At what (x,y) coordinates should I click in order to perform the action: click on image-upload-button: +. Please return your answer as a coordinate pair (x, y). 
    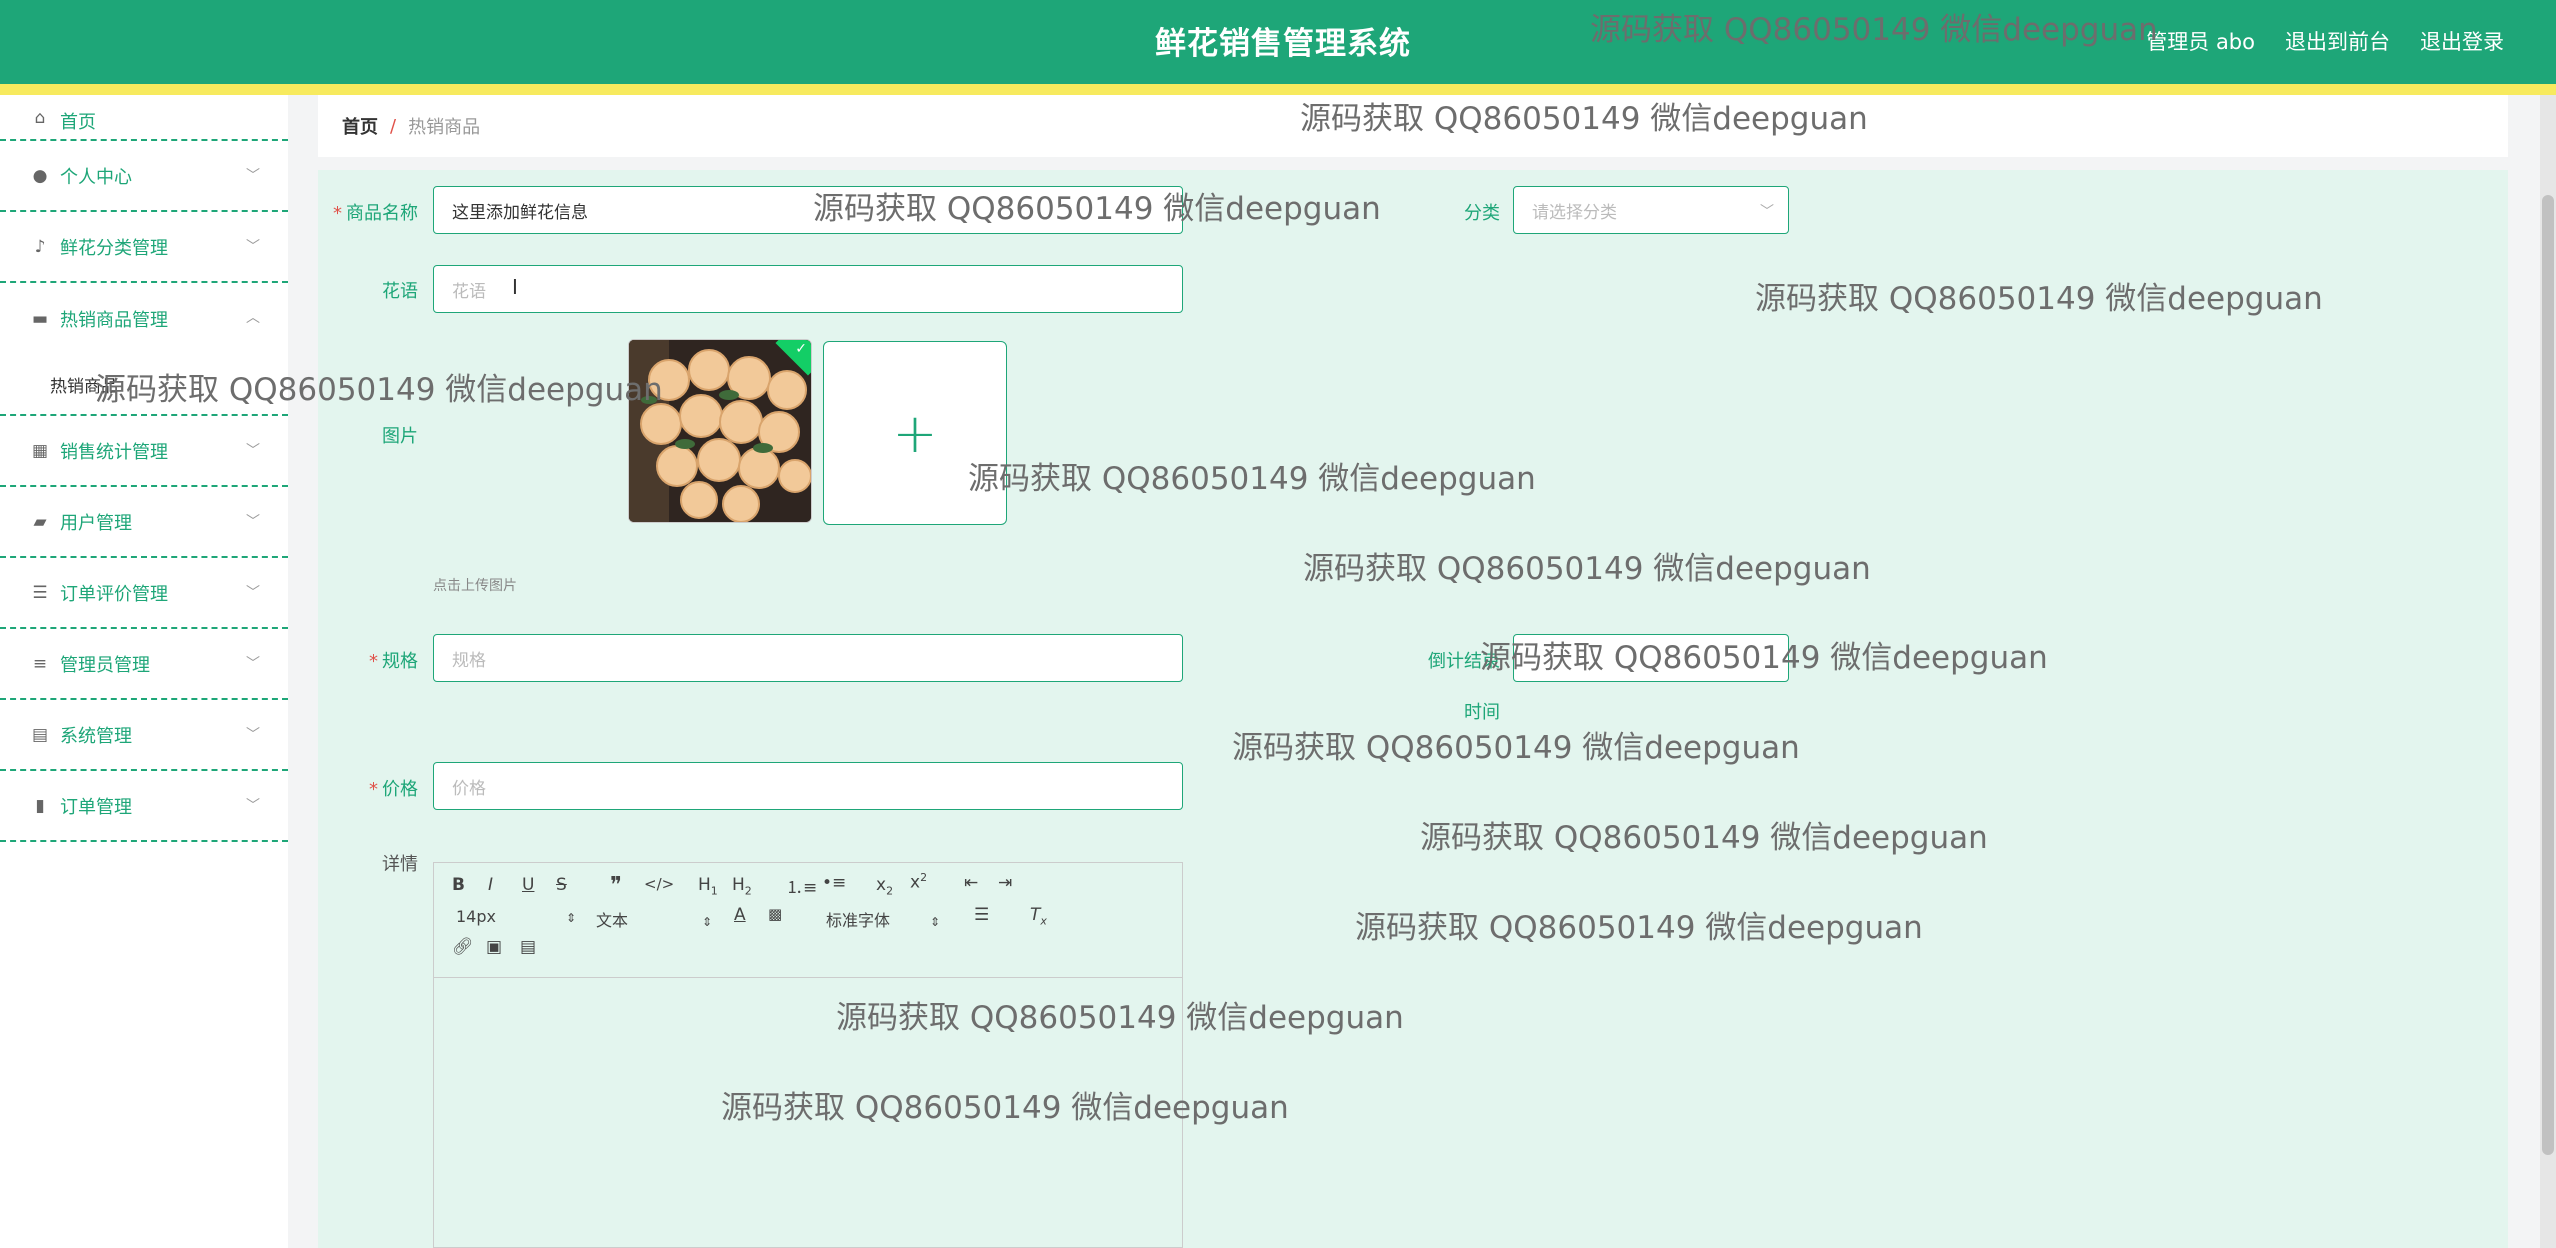
    Looking at the image, I should click on (915, 433).